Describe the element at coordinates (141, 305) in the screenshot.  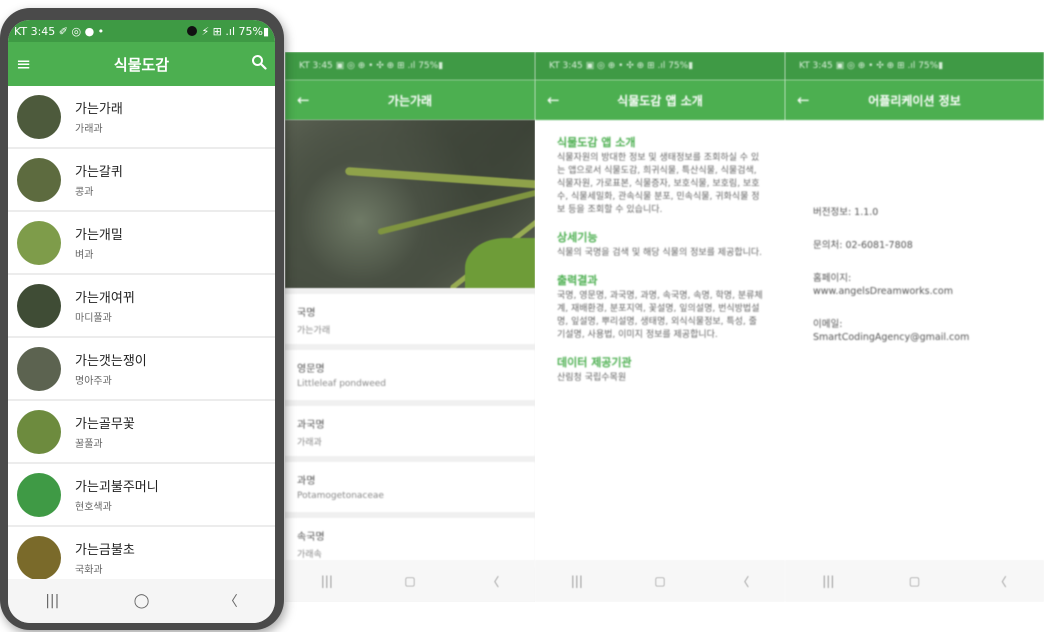
I see `list-item: 가는개여뀌마디풀과` at that location.